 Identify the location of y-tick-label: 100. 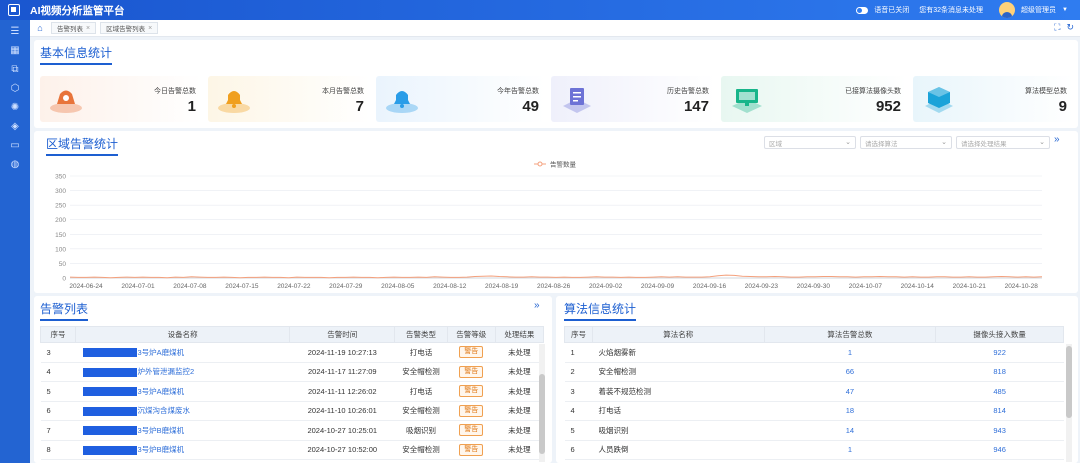
(60, 249).